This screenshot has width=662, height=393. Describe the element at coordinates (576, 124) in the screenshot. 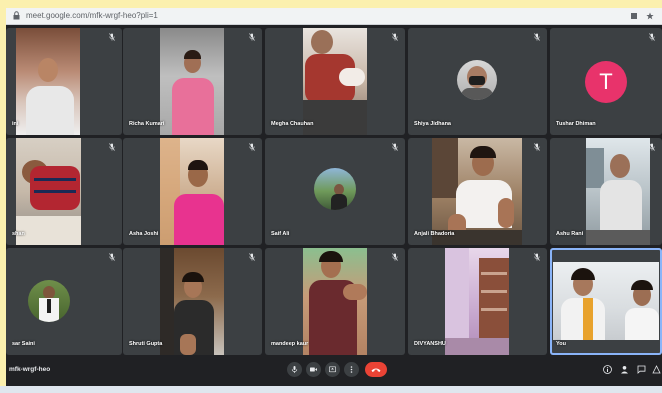

I see `participant-name: Tushar Dhiman` at that location.